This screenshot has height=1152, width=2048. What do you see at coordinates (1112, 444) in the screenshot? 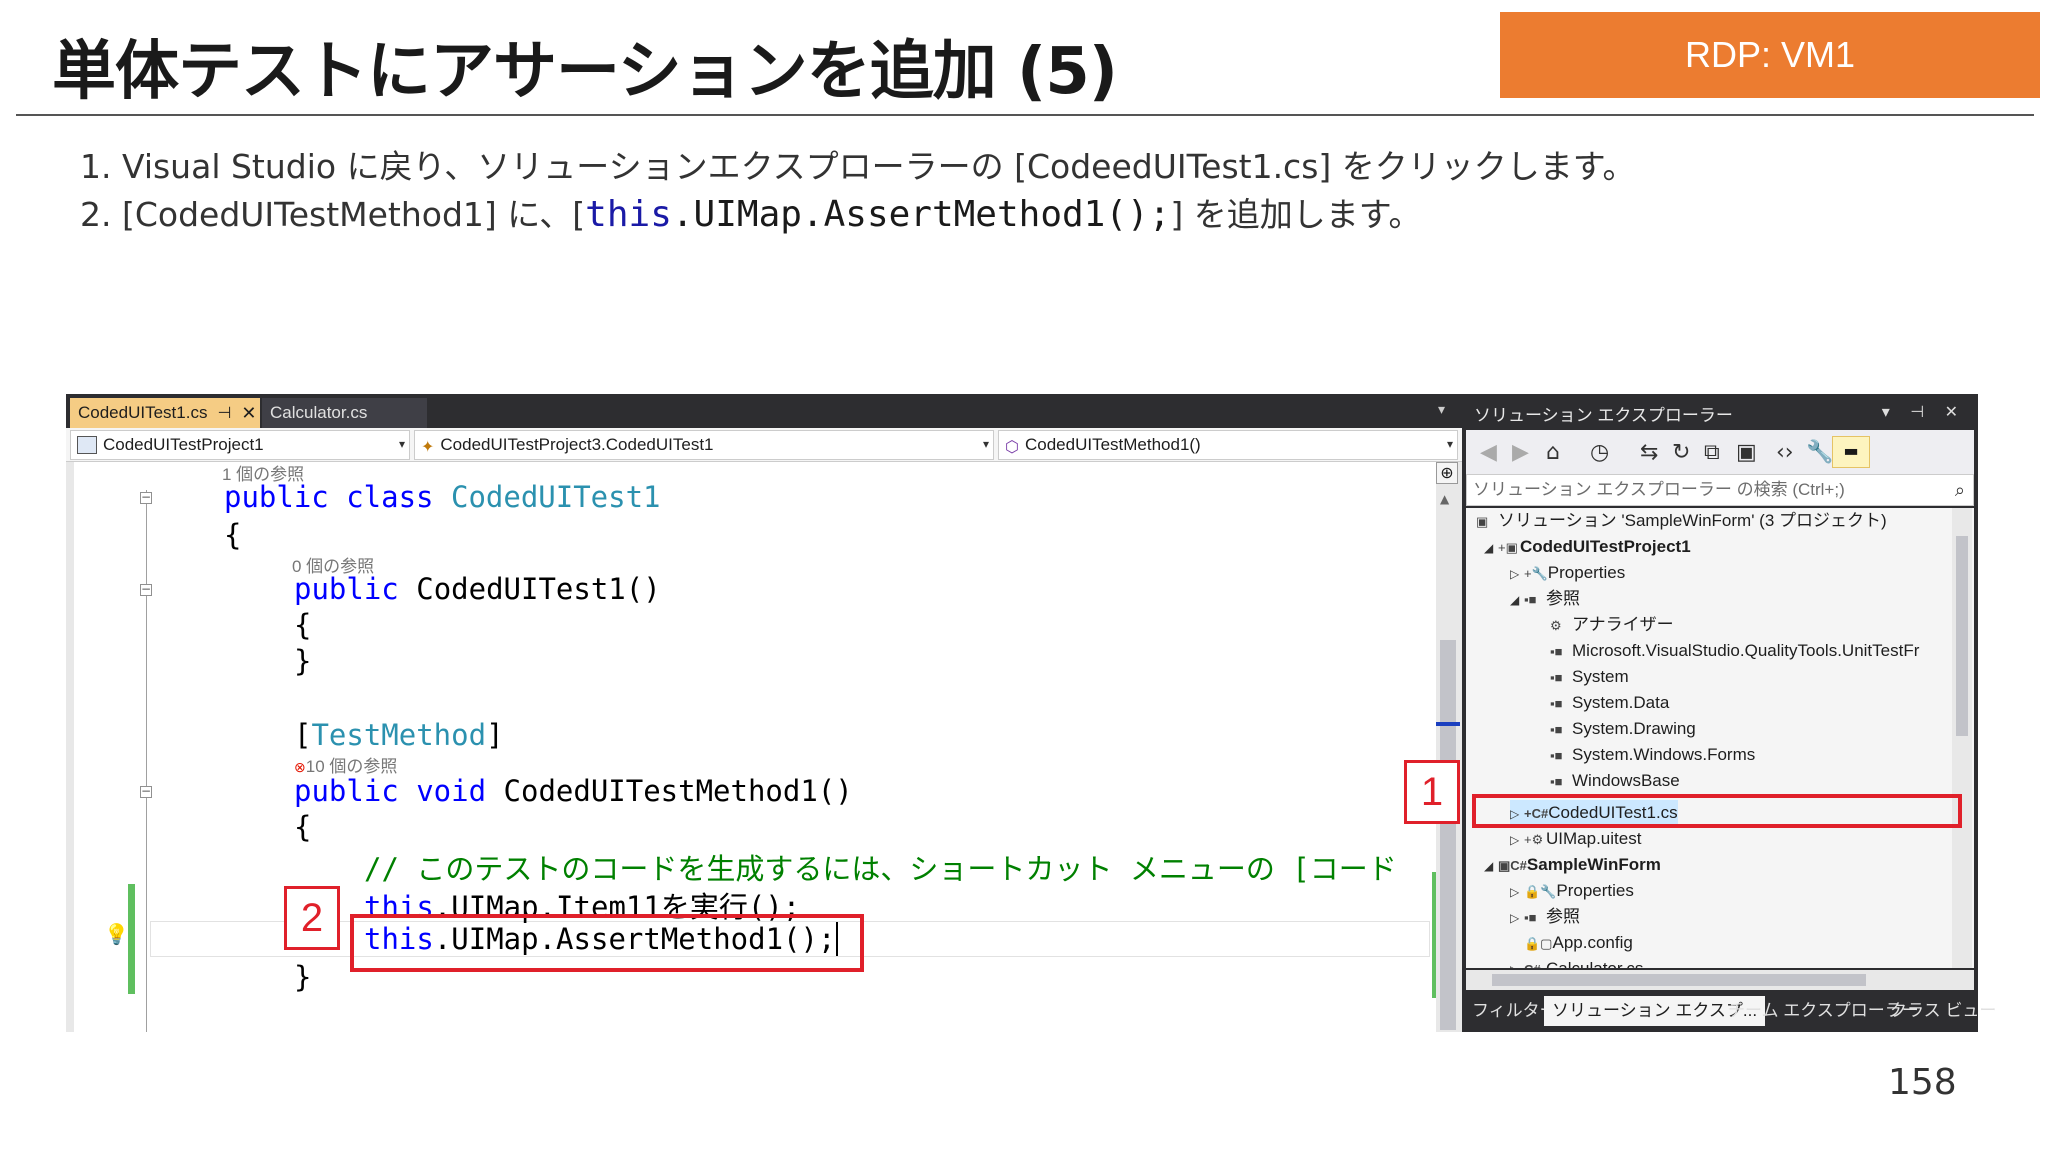
I see `method-dropdown-value: CodedUITestMethod1()` at bounding box center [1112, 444].